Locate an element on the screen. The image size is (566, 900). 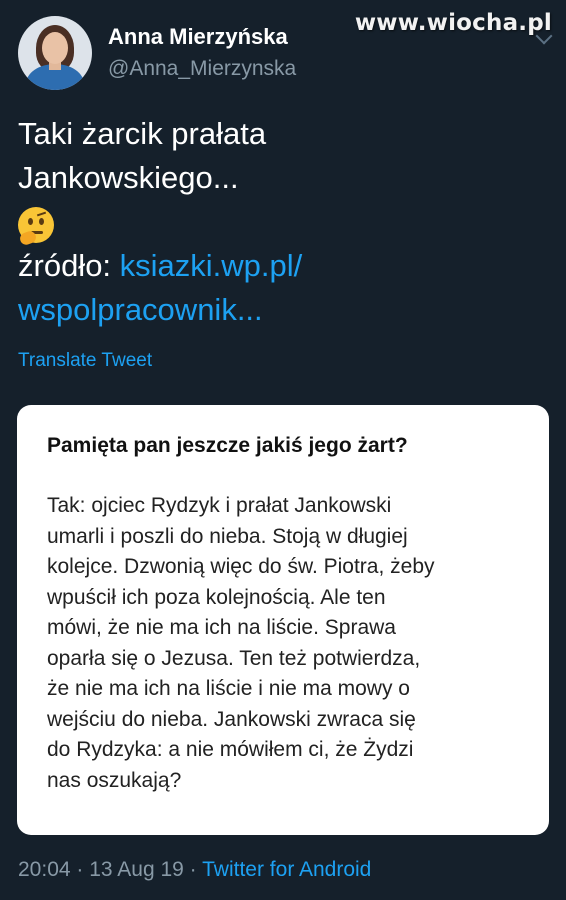
tweet-text-line: Taki żarcik prałata is located at coordinates (142, 133).